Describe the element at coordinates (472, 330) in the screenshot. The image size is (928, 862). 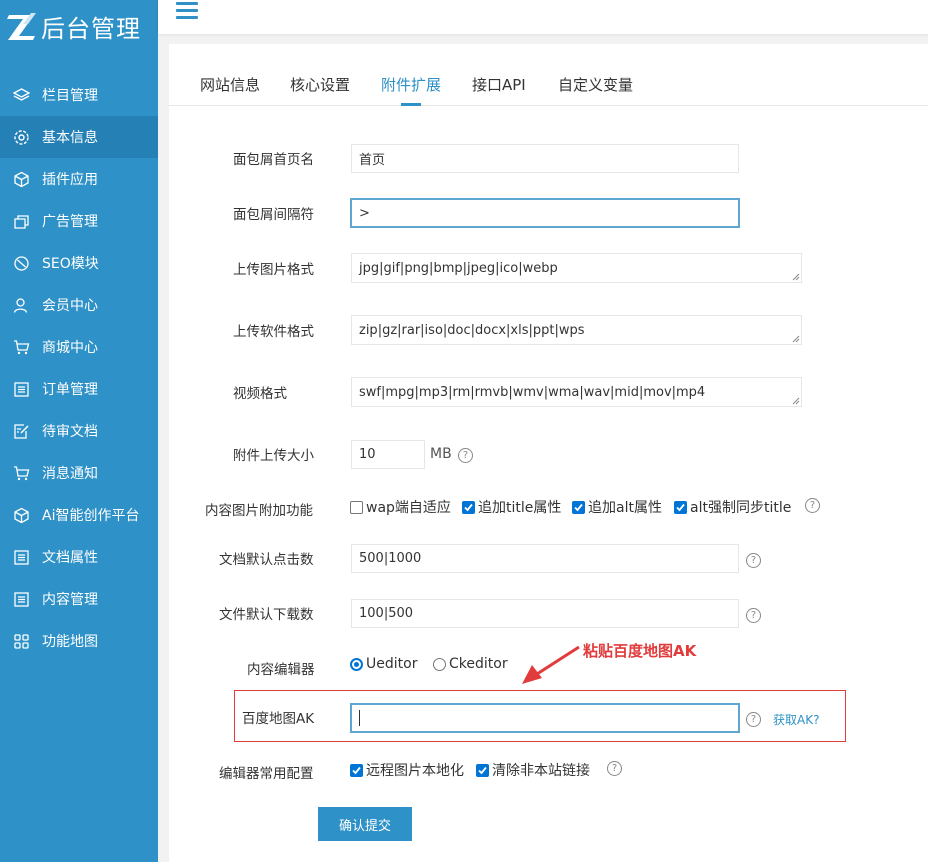
I see `soft-formats-value: zip|gz|rar|iso|doc|docx|xls|ppt|wps` at that location.